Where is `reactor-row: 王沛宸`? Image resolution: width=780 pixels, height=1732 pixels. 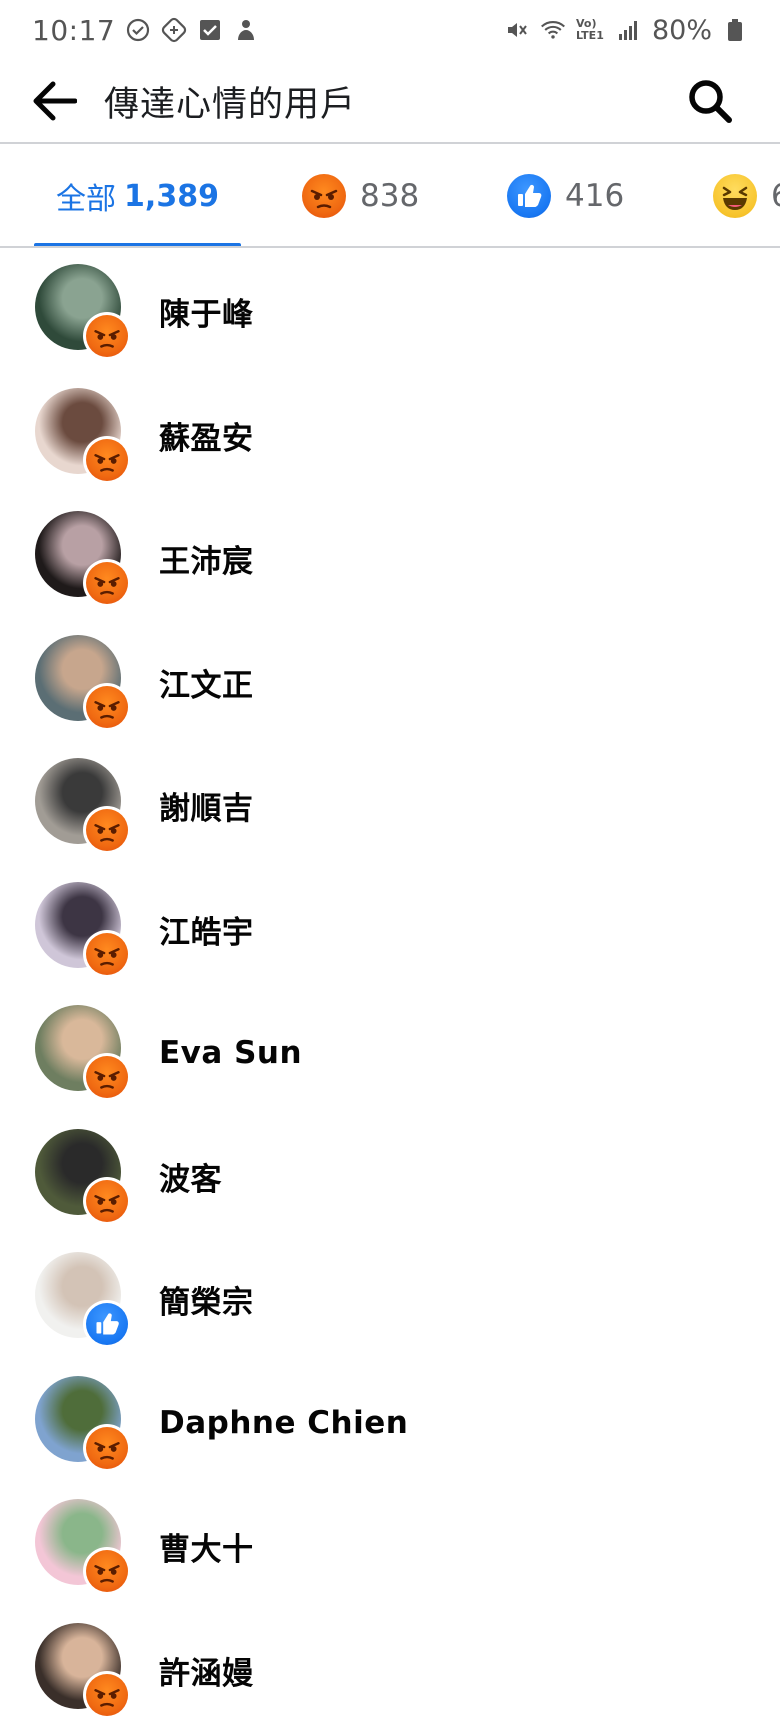
reactor-row: 王沛宸 is located at coordinates (390, 558).